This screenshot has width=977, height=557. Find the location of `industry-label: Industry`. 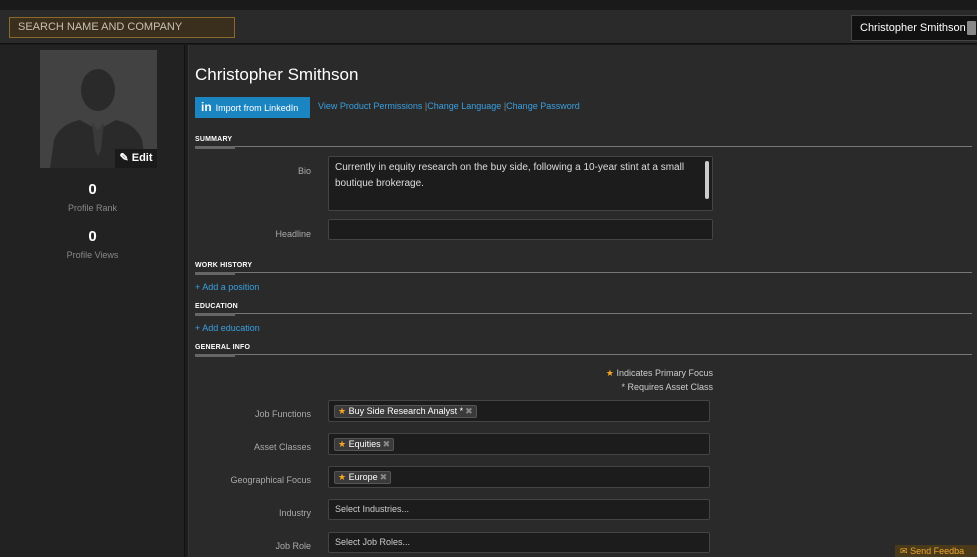

industry-label: Industry is located at coordinates (294, 513).